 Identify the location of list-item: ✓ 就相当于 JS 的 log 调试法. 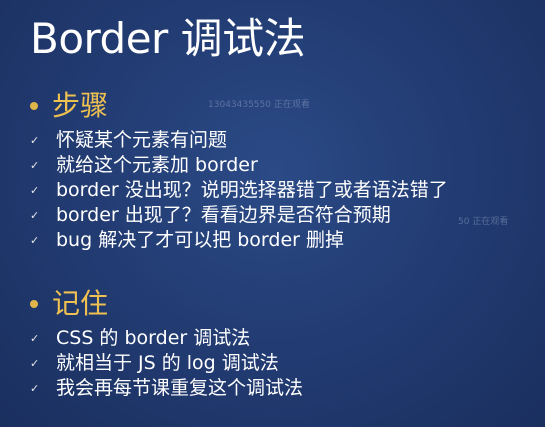
(287, 363).